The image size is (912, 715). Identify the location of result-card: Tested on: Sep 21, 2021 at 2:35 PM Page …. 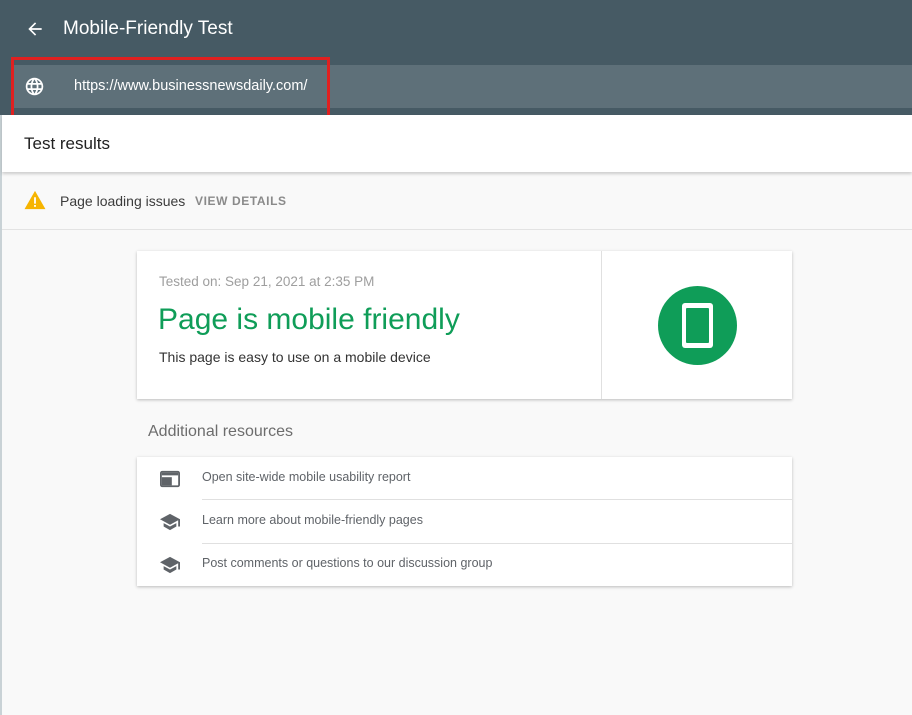
(464, 325).